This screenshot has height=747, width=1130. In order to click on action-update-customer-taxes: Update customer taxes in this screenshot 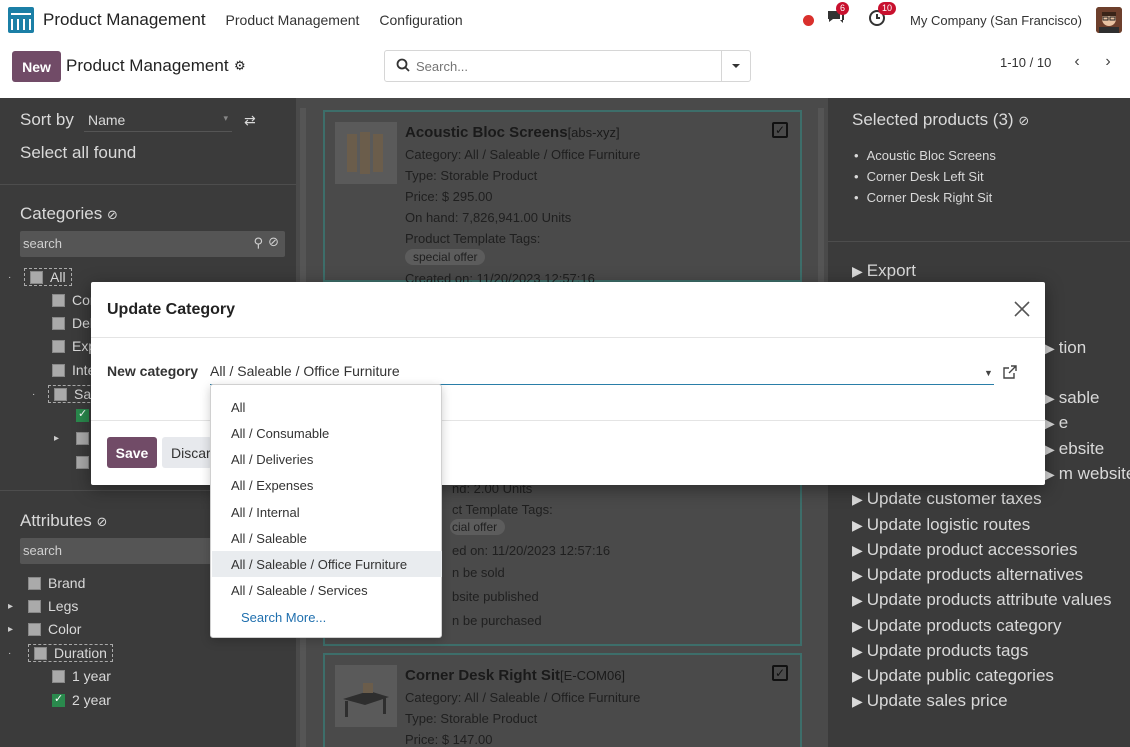, I will do `click(947, 499)`.